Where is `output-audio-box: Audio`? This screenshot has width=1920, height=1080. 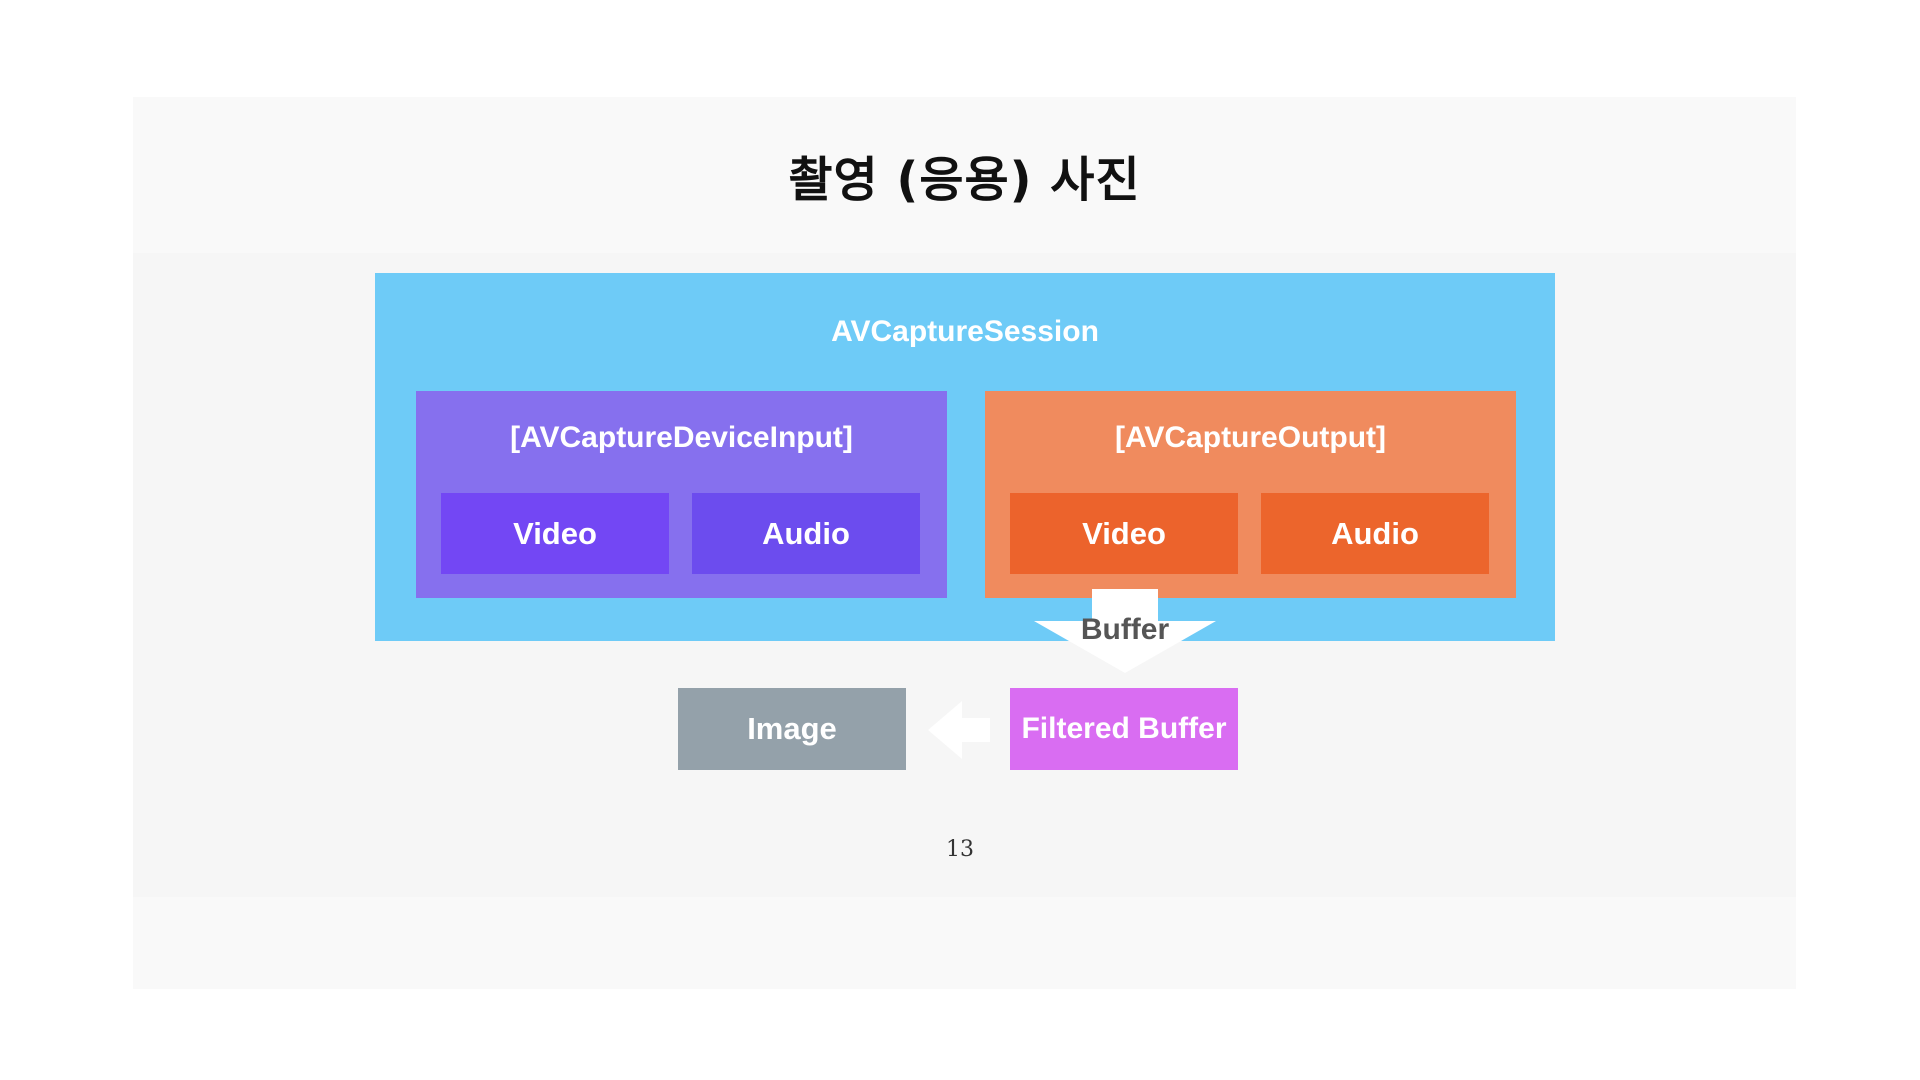
output-audio-box: Audio is located at coordinates (1375, 533).